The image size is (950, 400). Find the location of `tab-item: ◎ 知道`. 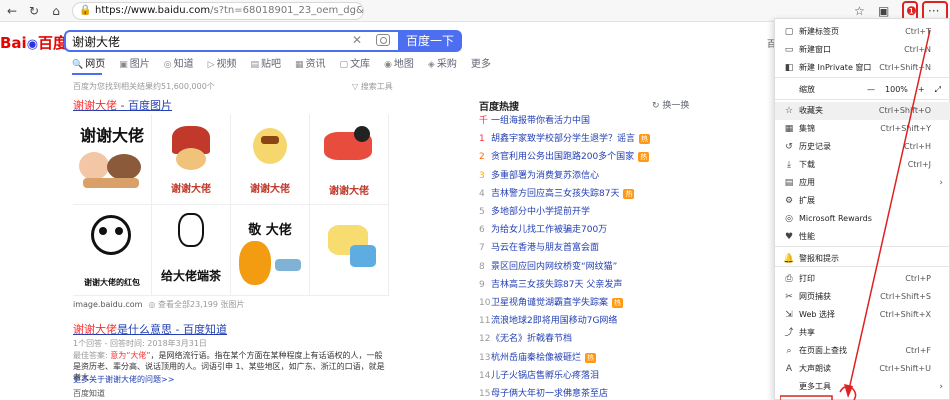

tab-item: ◎ 知道 is located at coordinates (179, 65).